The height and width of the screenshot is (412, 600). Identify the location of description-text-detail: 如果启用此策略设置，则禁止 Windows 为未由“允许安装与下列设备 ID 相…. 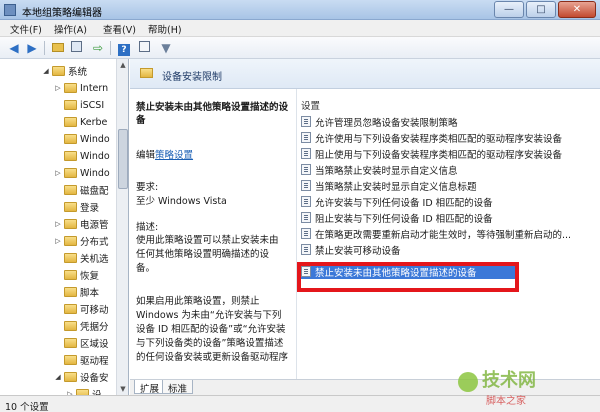
(212, 329).